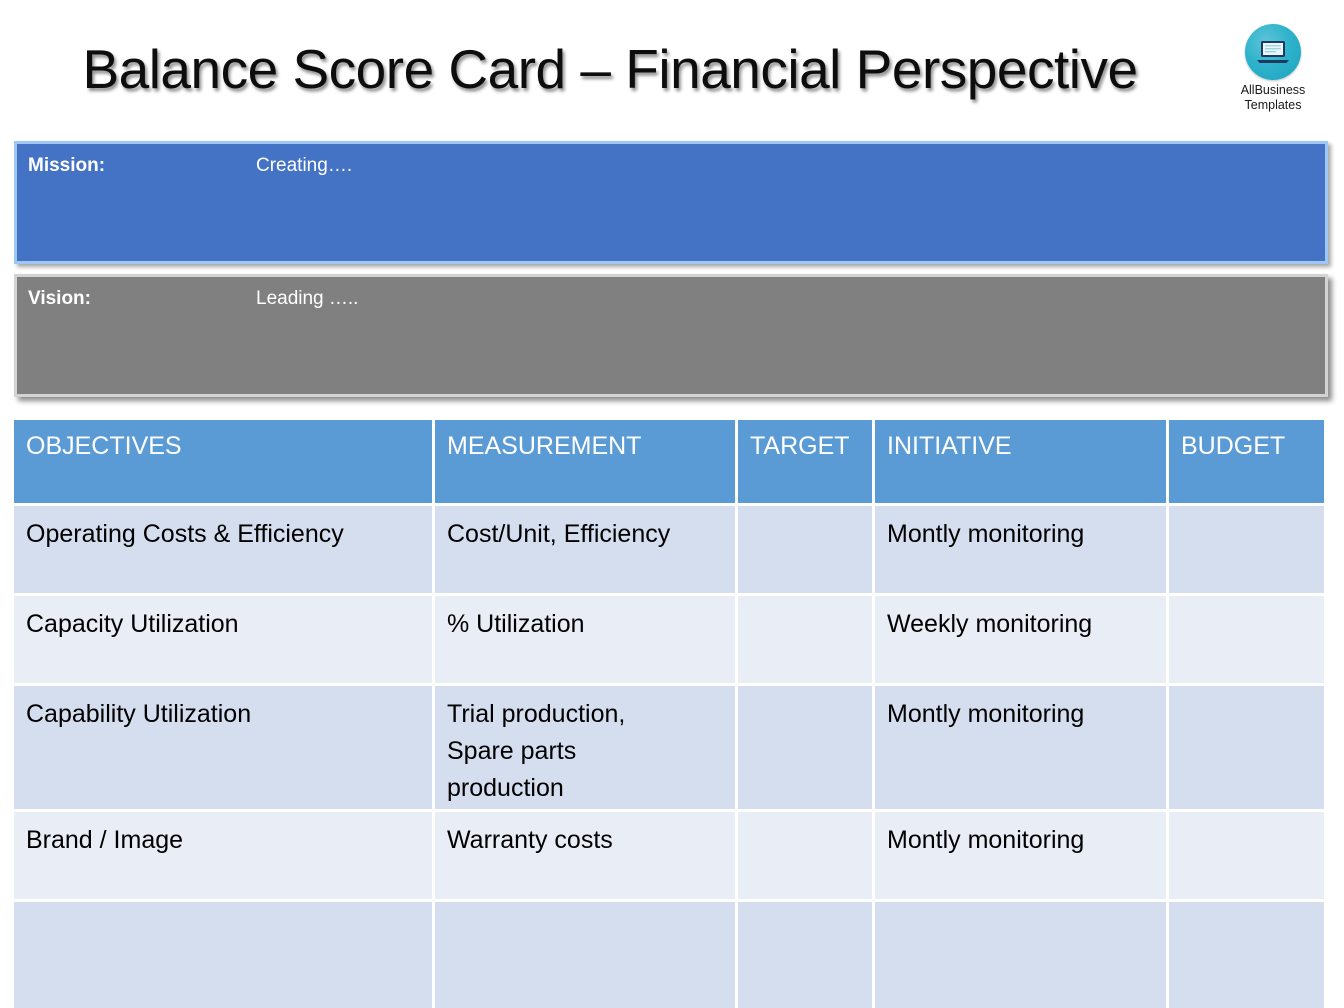  What do you see at coordinates (586, 641) in the screenshot?
I see `cell-measurement: % Utilization` at bounding box center [586, 641].